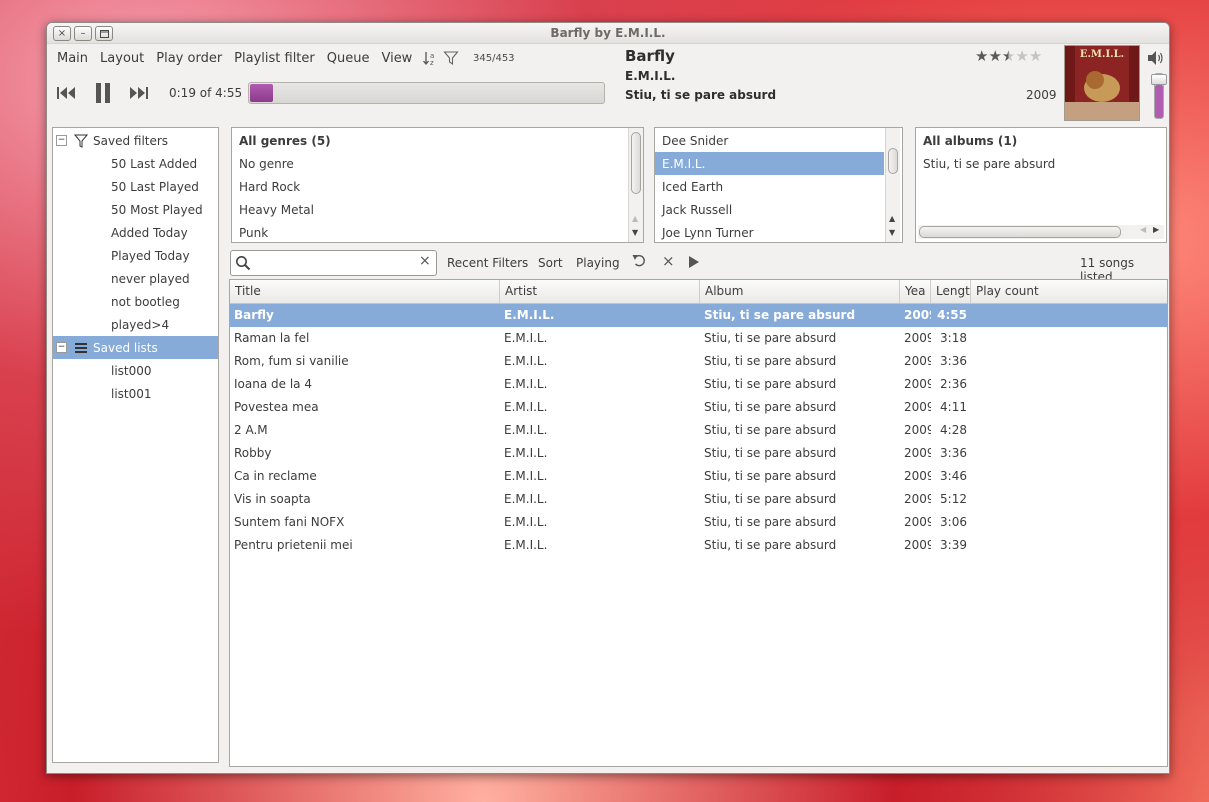  I want to click on list-item: Heavy Metal, so click(429, 209).